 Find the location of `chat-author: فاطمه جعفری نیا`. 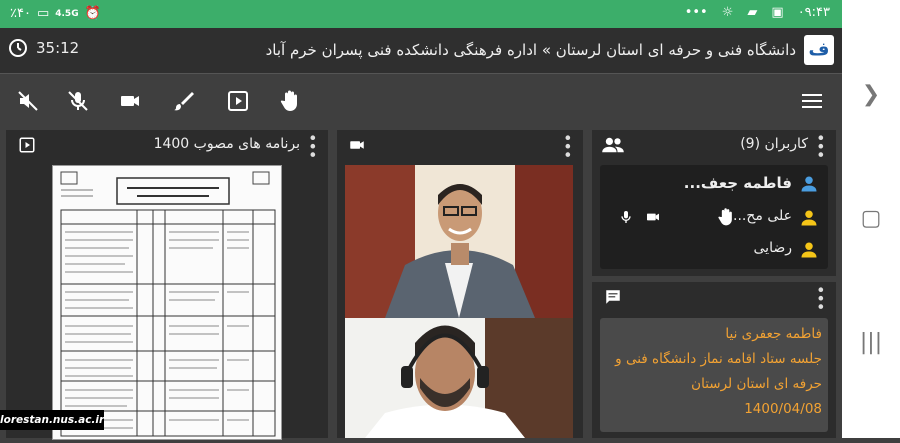

chat-author: فاطمه جعفری نیا is located at coordinates (773, 334).